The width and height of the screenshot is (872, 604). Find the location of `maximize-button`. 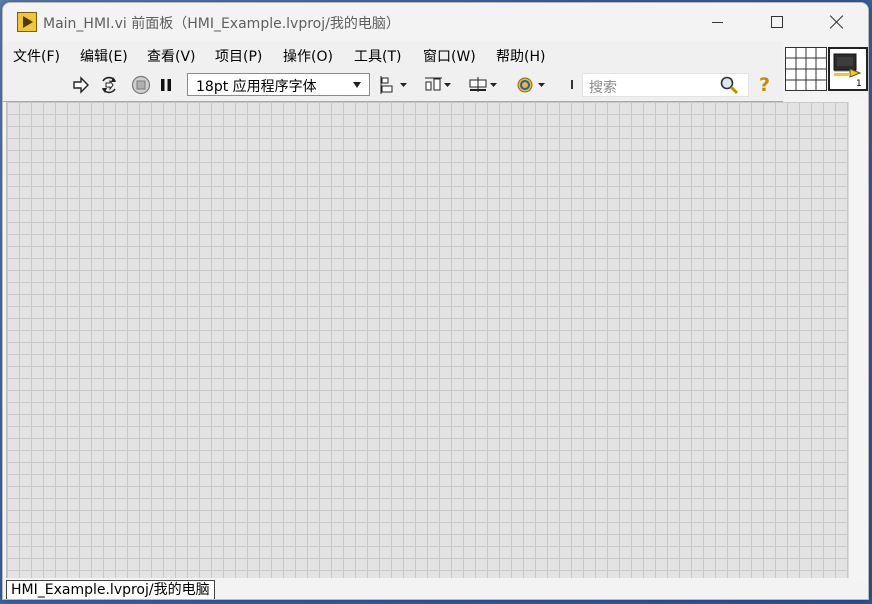

maximize-button is located at coordinates (777, 22).